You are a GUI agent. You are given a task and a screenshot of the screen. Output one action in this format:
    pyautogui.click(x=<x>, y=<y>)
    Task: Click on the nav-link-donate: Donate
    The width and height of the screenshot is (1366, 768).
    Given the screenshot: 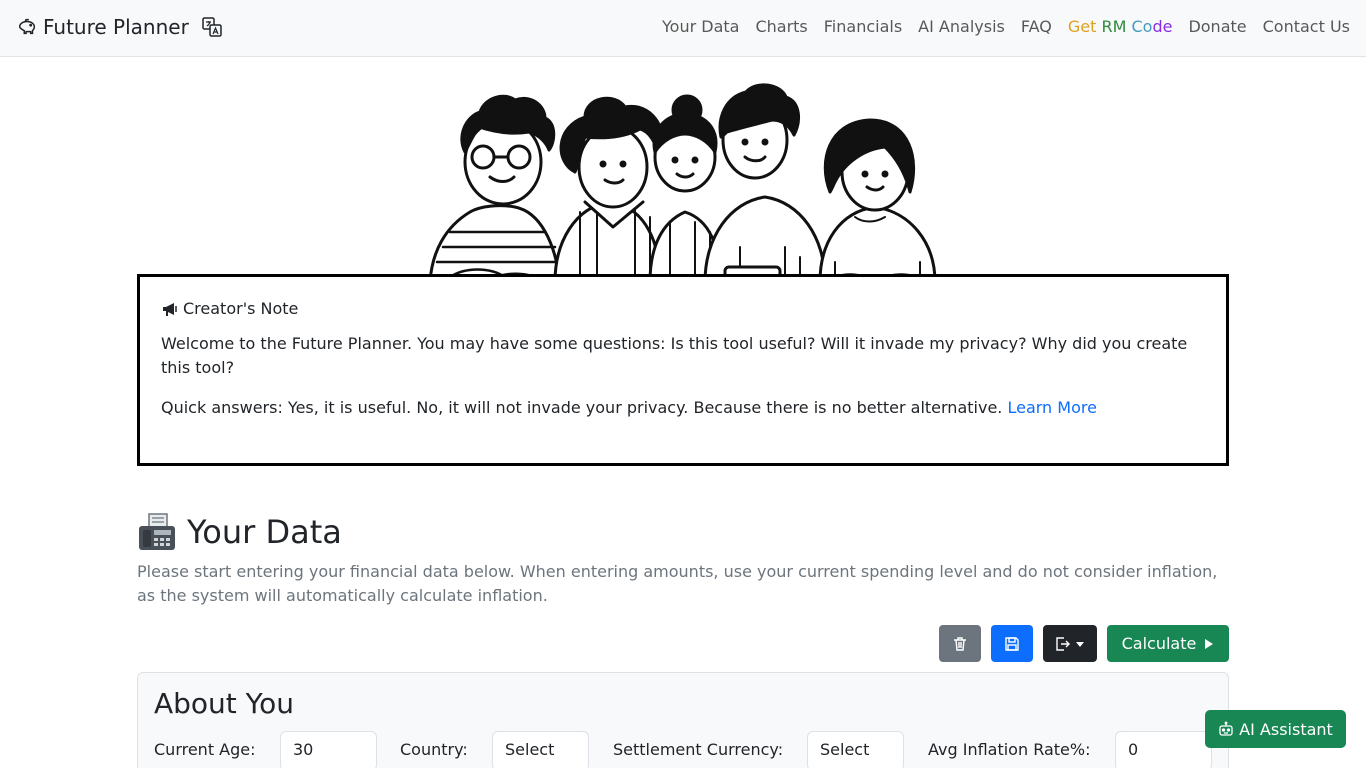 What is the action you would take?
    pyautogui.click(x=1217, y=26)
    